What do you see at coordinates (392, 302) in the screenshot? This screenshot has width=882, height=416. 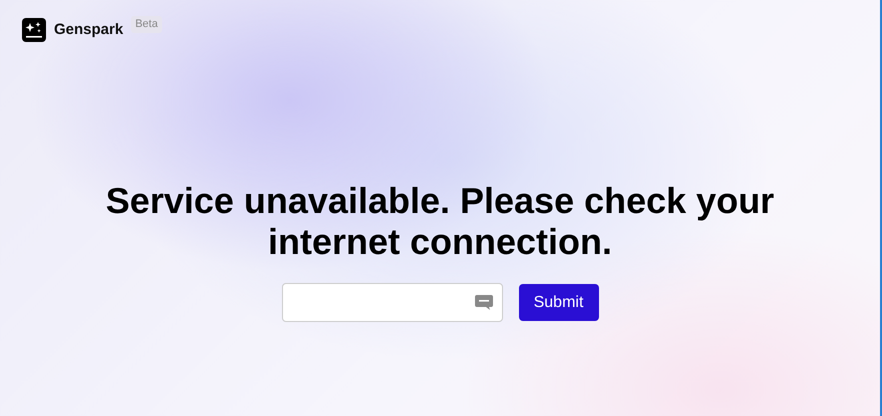 I see `input-field` at bounding box center [392, 302].